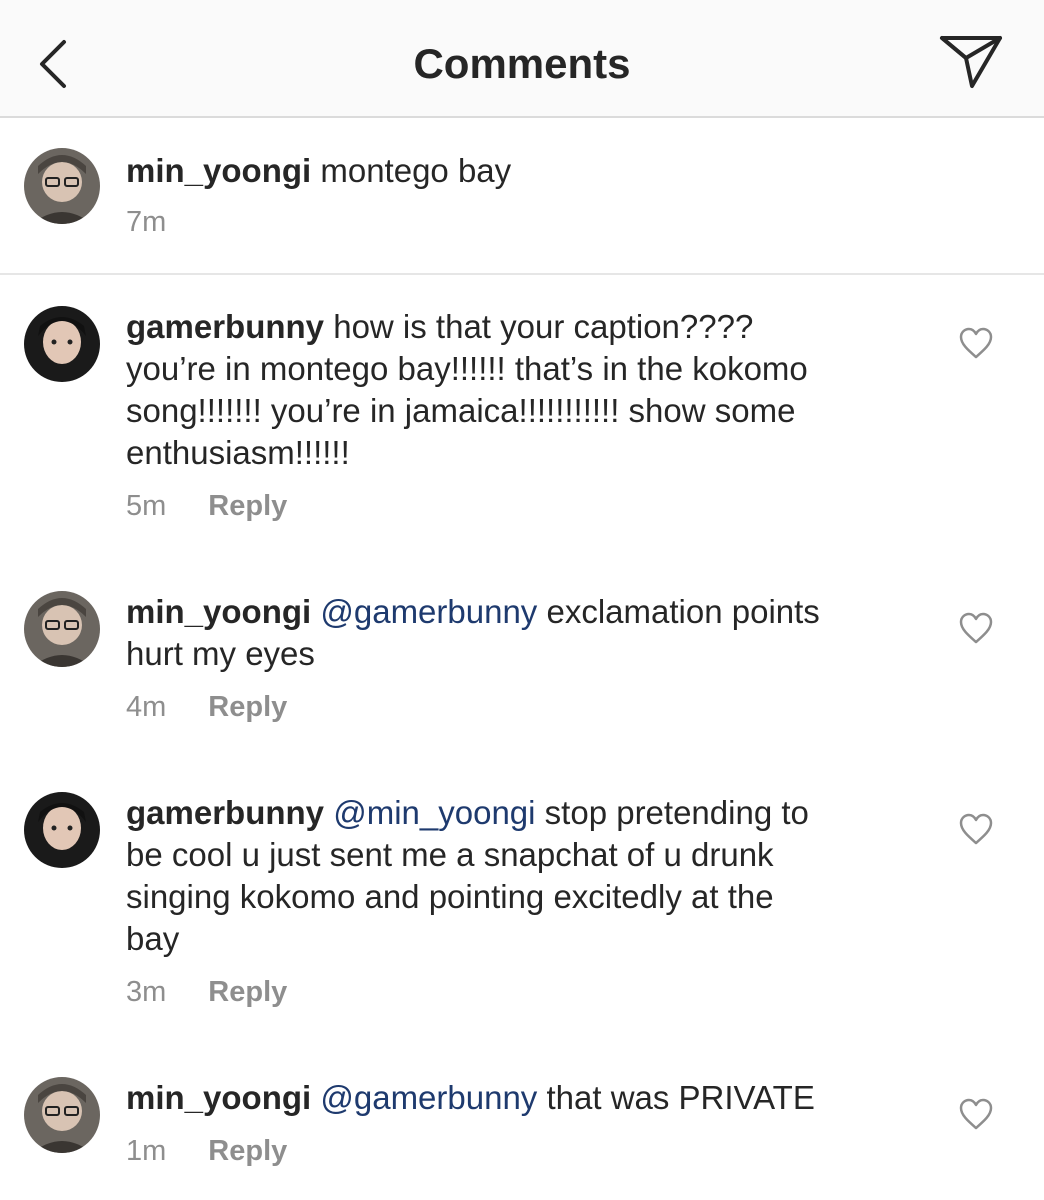  I want to click on direct-message-icon, so click(971, 62).